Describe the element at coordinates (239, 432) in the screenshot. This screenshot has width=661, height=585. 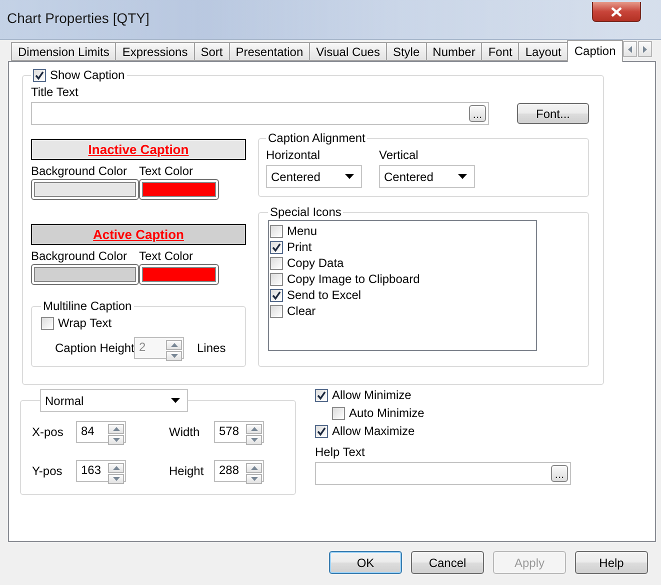
I see `spin-field: 578` at that location.